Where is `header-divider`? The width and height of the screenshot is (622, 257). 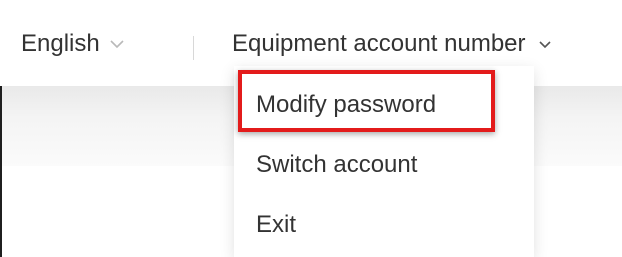
header-divider is located at coordinates (193, 48).